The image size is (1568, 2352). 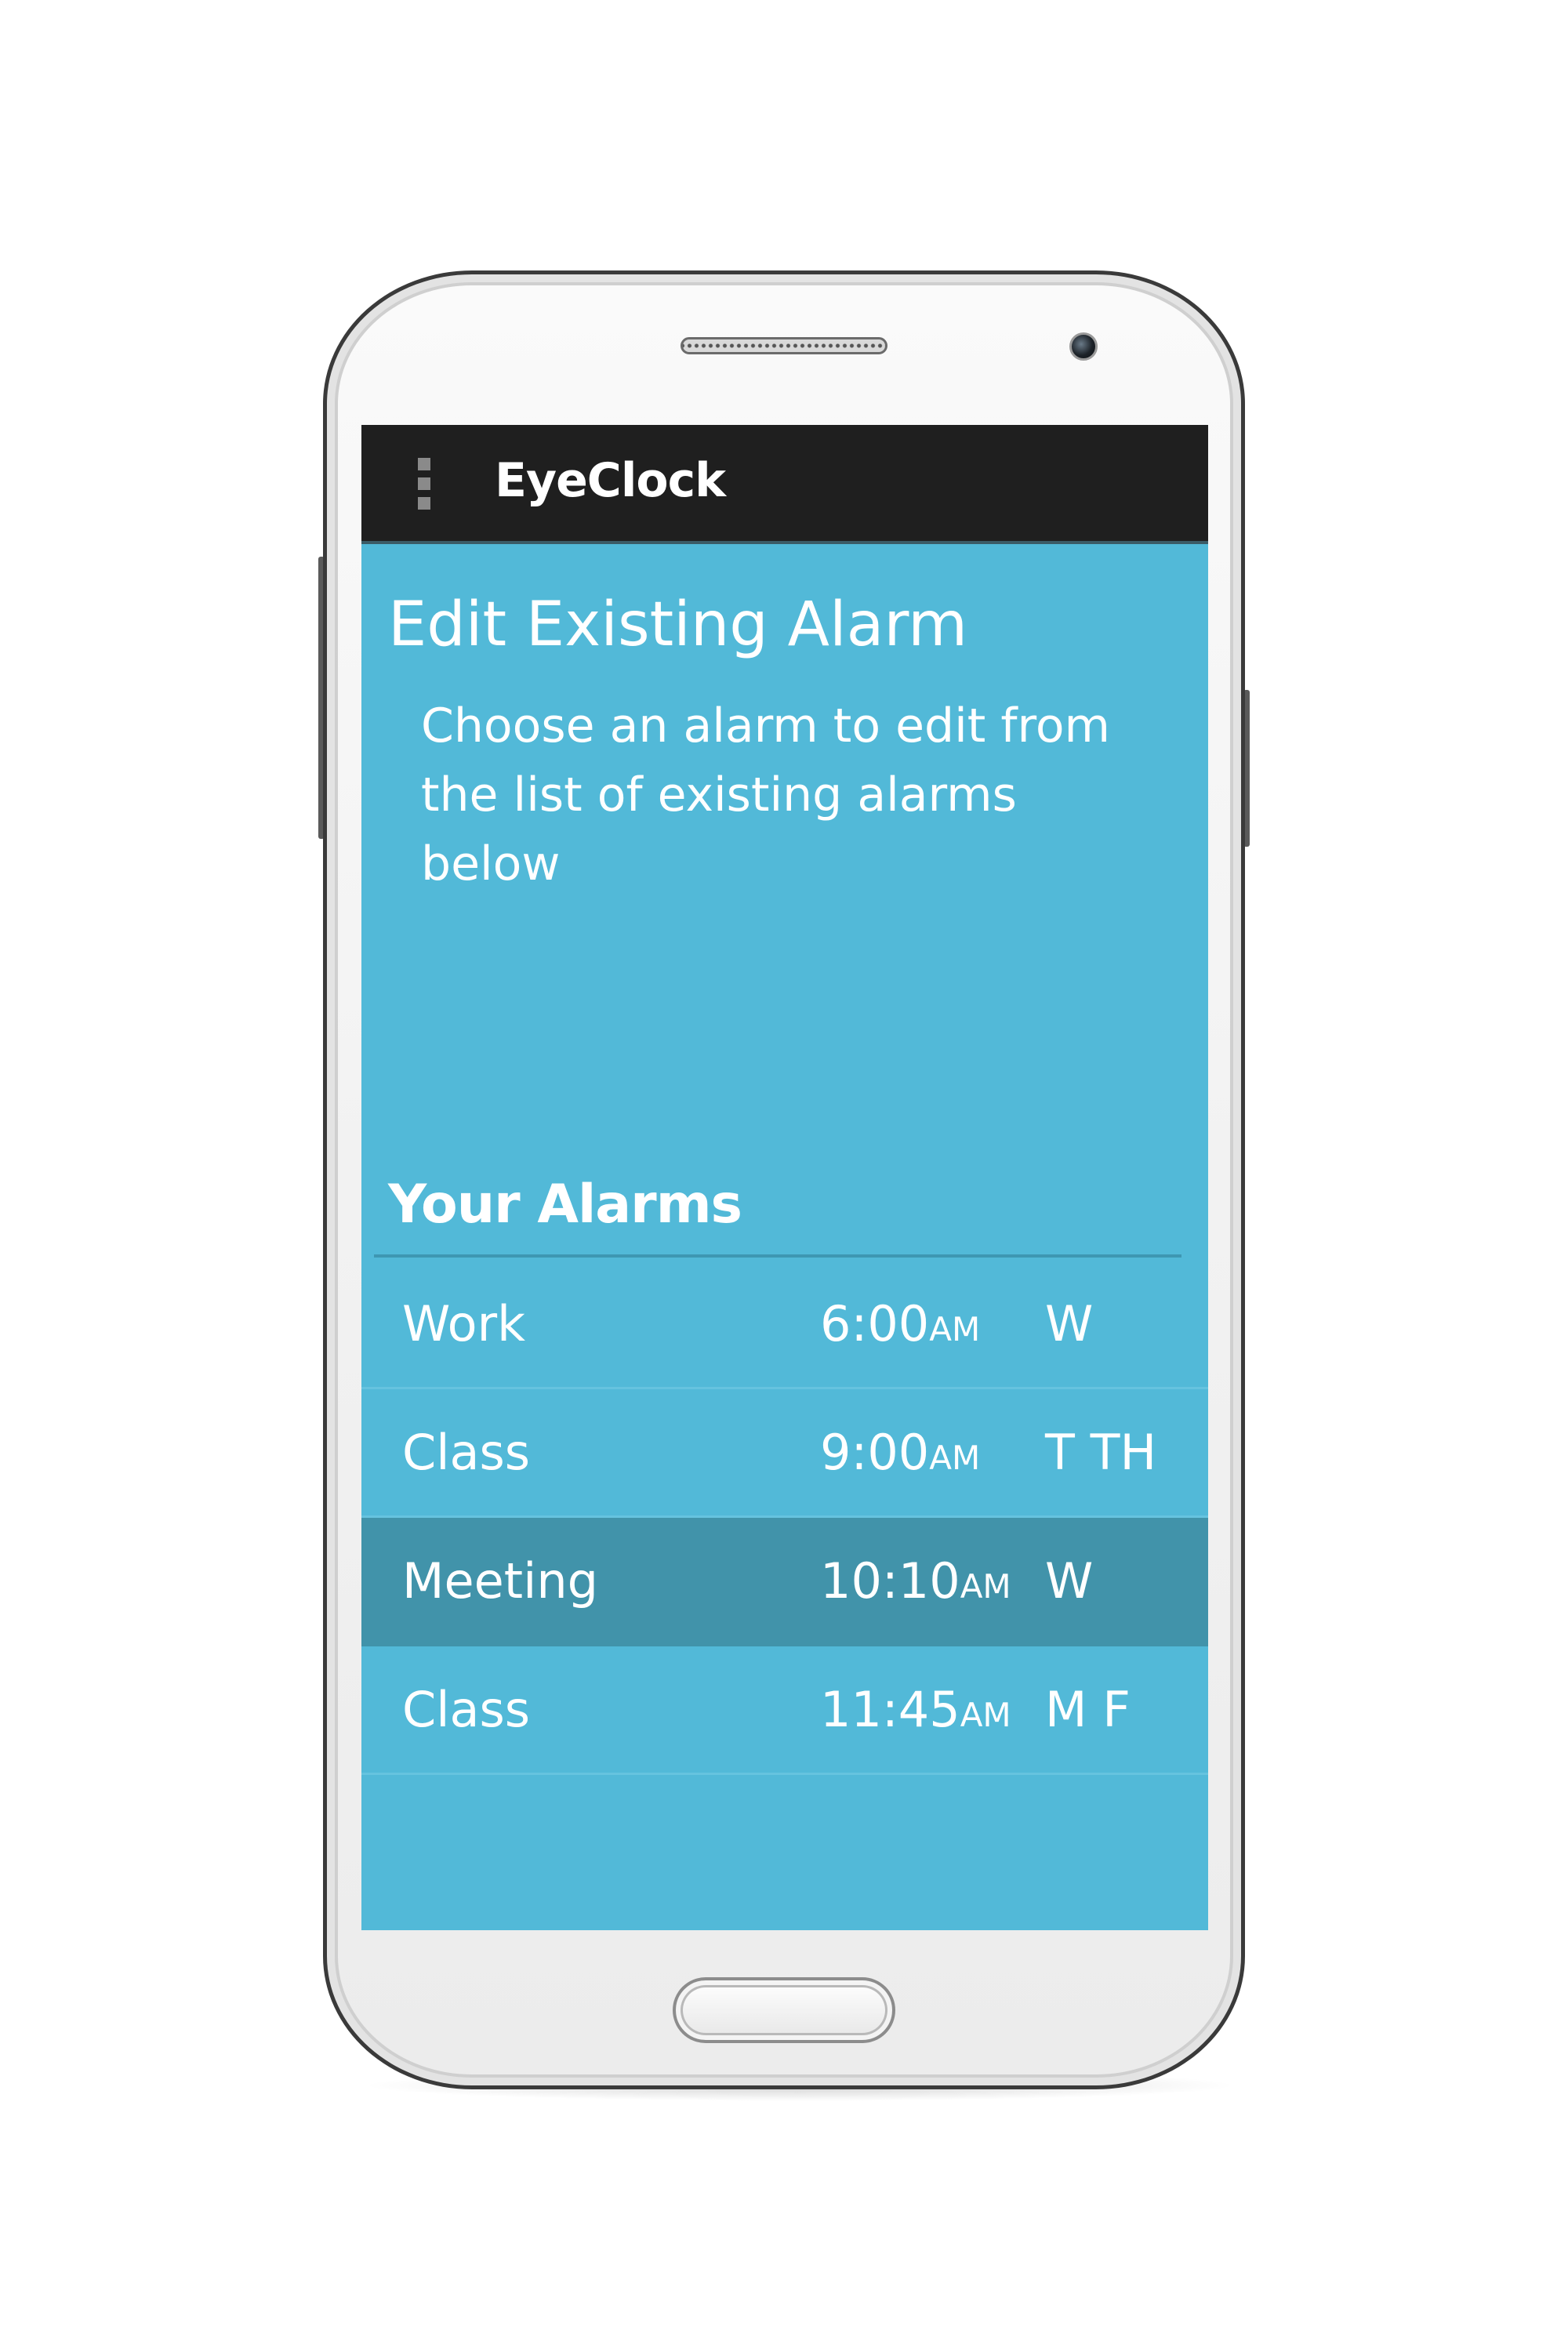 I want to click on alarm-time: 9:00AM, so click(x=900, y=1452).